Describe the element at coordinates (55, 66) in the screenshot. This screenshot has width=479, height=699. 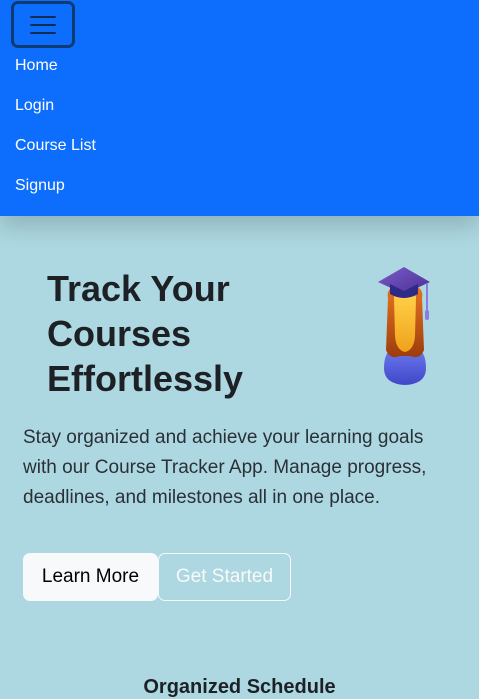
I see `nav-link-home: Home` at that location.